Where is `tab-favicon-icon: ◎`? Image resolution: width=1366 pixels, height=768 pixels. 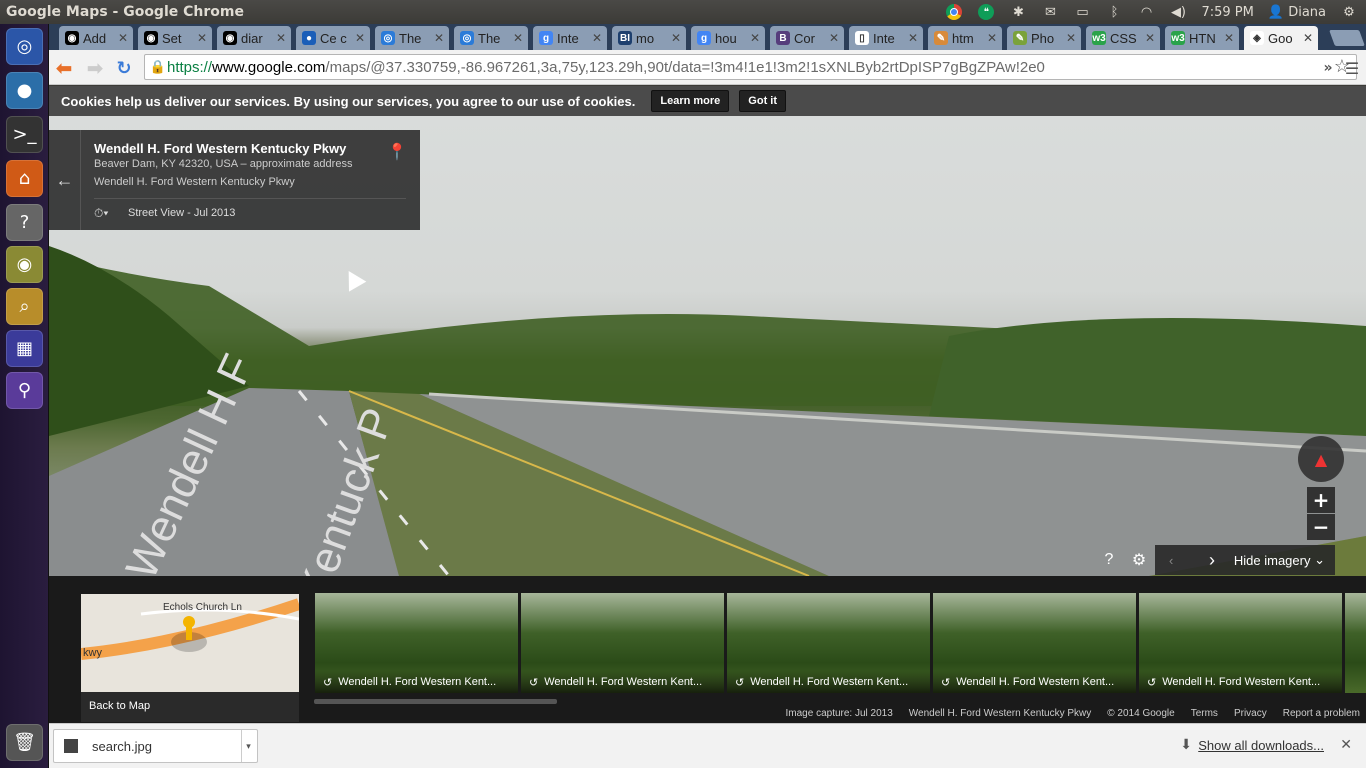 tab-favicon-icon: ◎ is located at coordinates (467, 38).